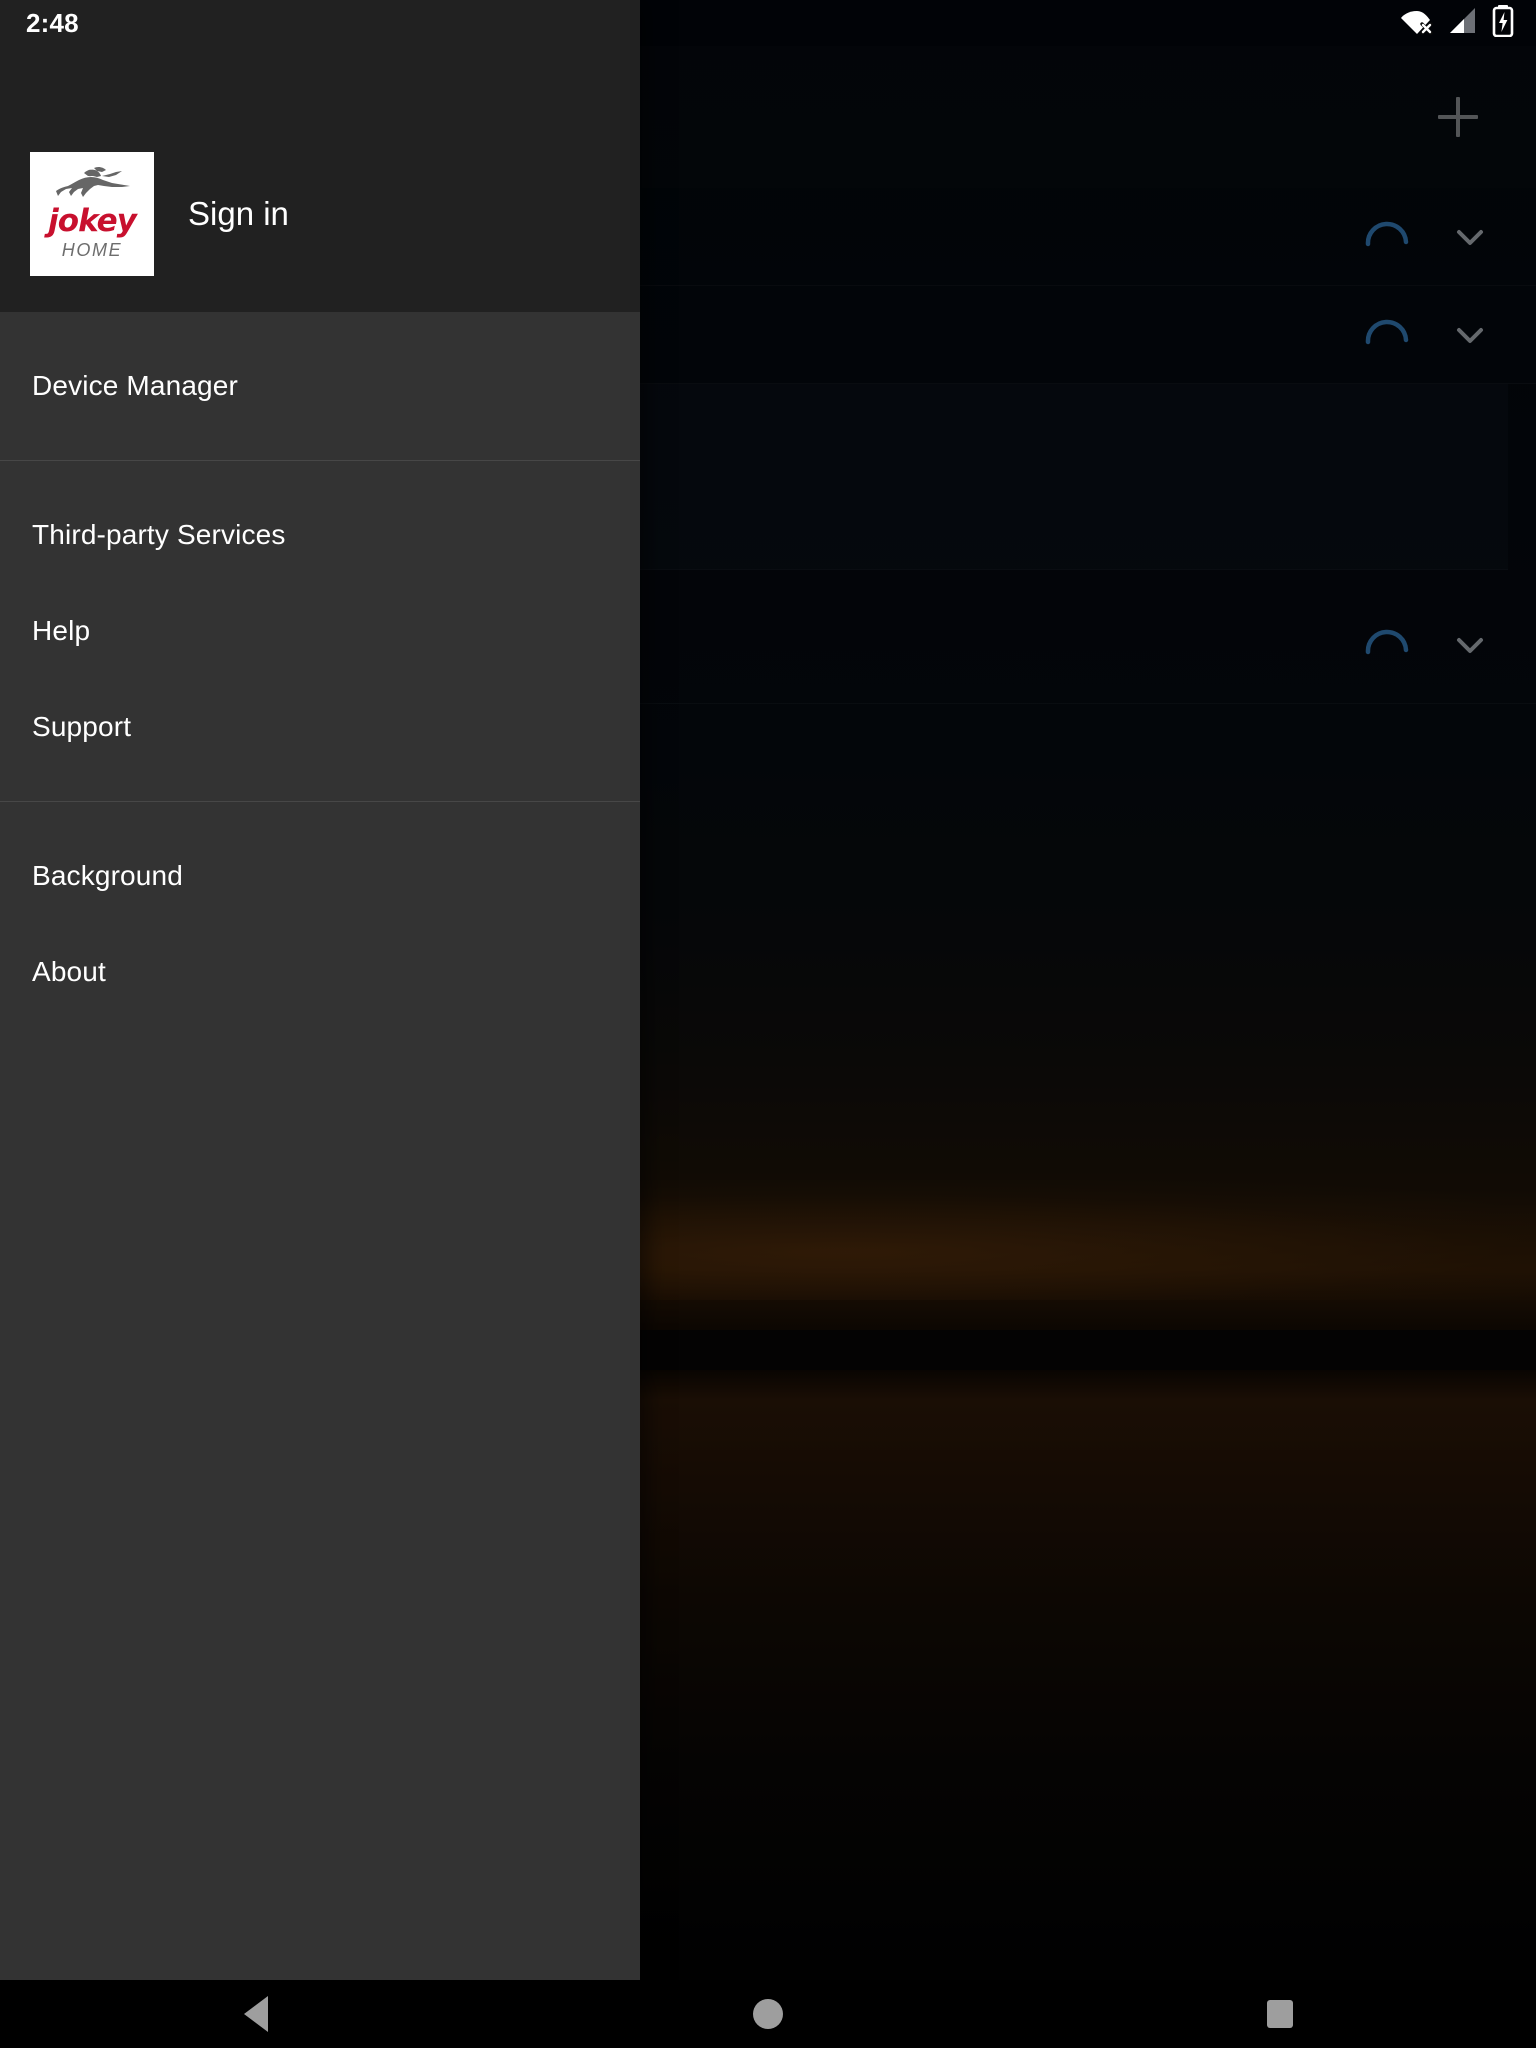  I want to click on jokey-horse-icon, so click(92, 185).